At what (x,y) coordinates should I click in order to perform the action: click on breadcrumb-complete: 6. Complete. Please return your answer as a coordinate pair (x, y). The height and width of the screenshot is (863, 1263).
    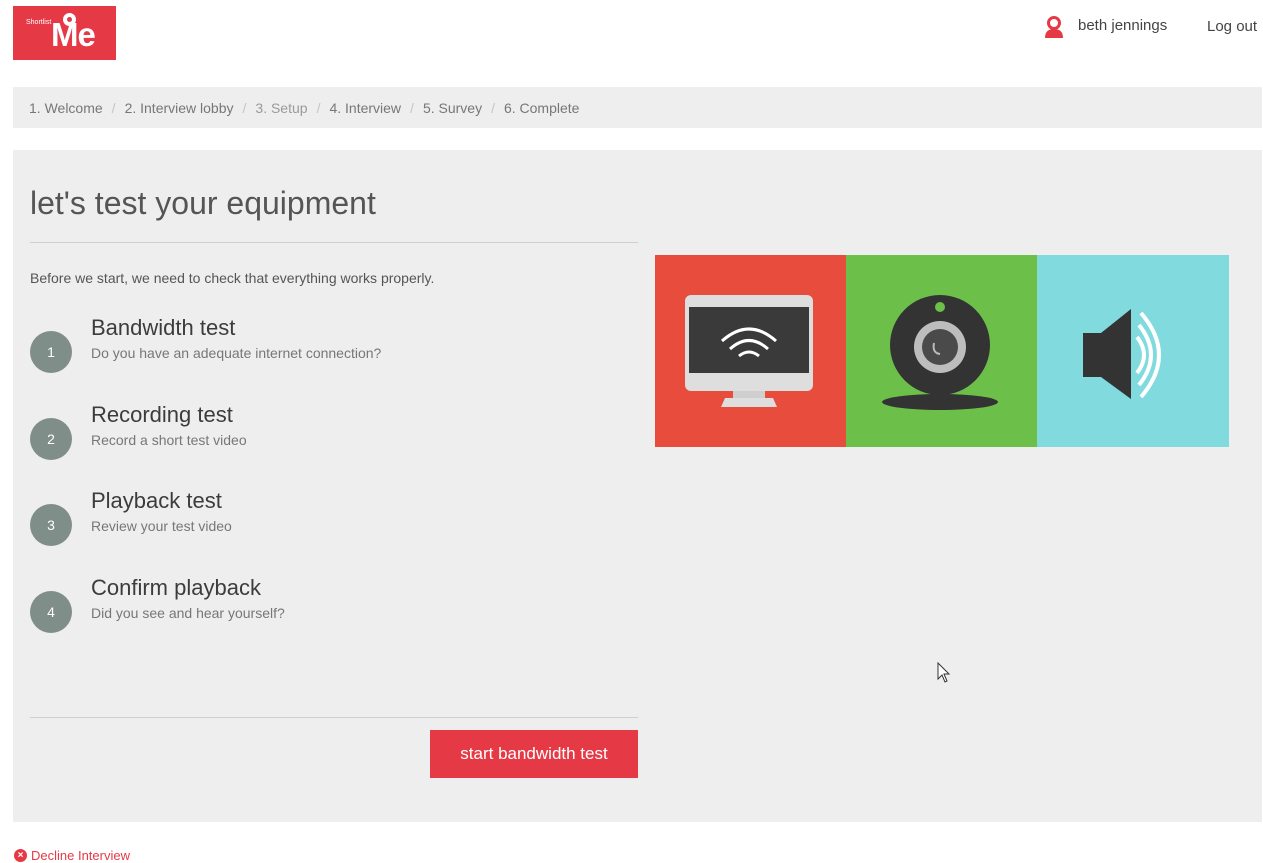
    Looking at the image, I should click on (541, 107).